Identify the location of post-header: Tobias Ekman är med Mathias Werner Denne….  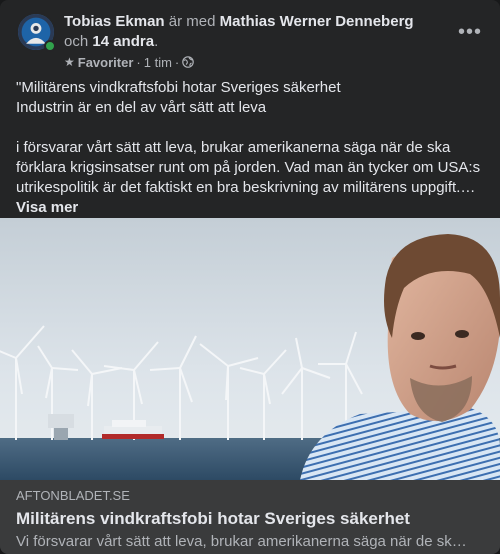
(250, 41).